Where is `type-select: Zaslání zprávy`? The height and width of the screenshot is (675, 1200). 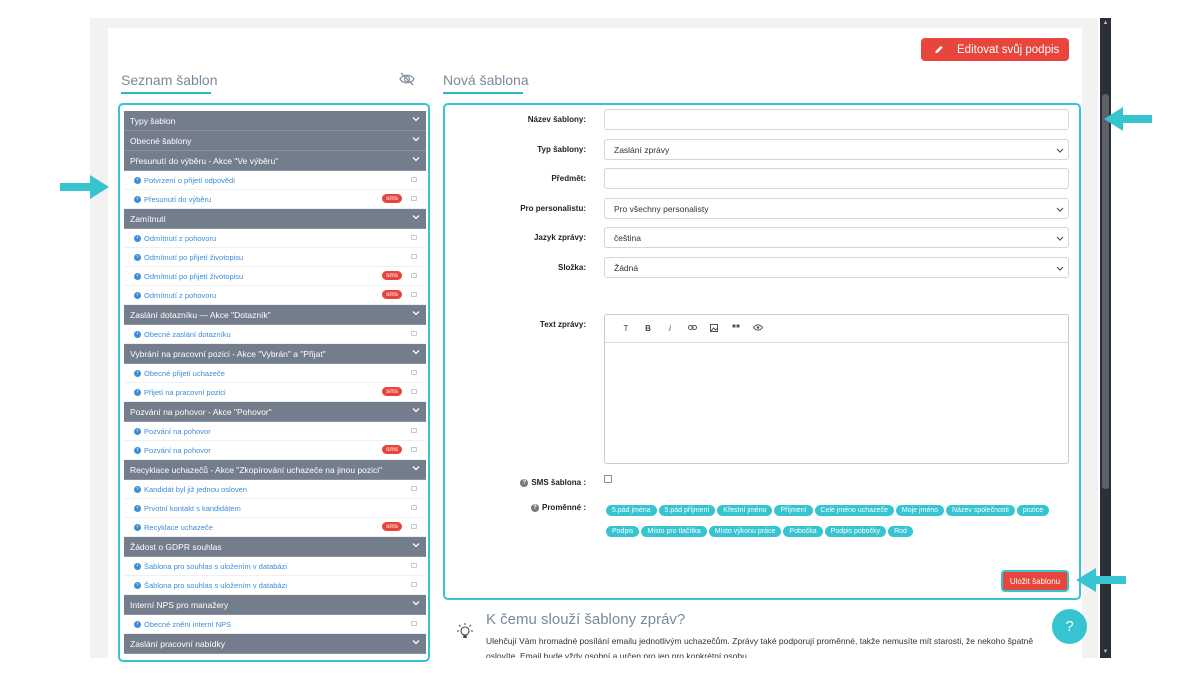
type-select: Zaslání zprávy is located at coordinates (836, 149).